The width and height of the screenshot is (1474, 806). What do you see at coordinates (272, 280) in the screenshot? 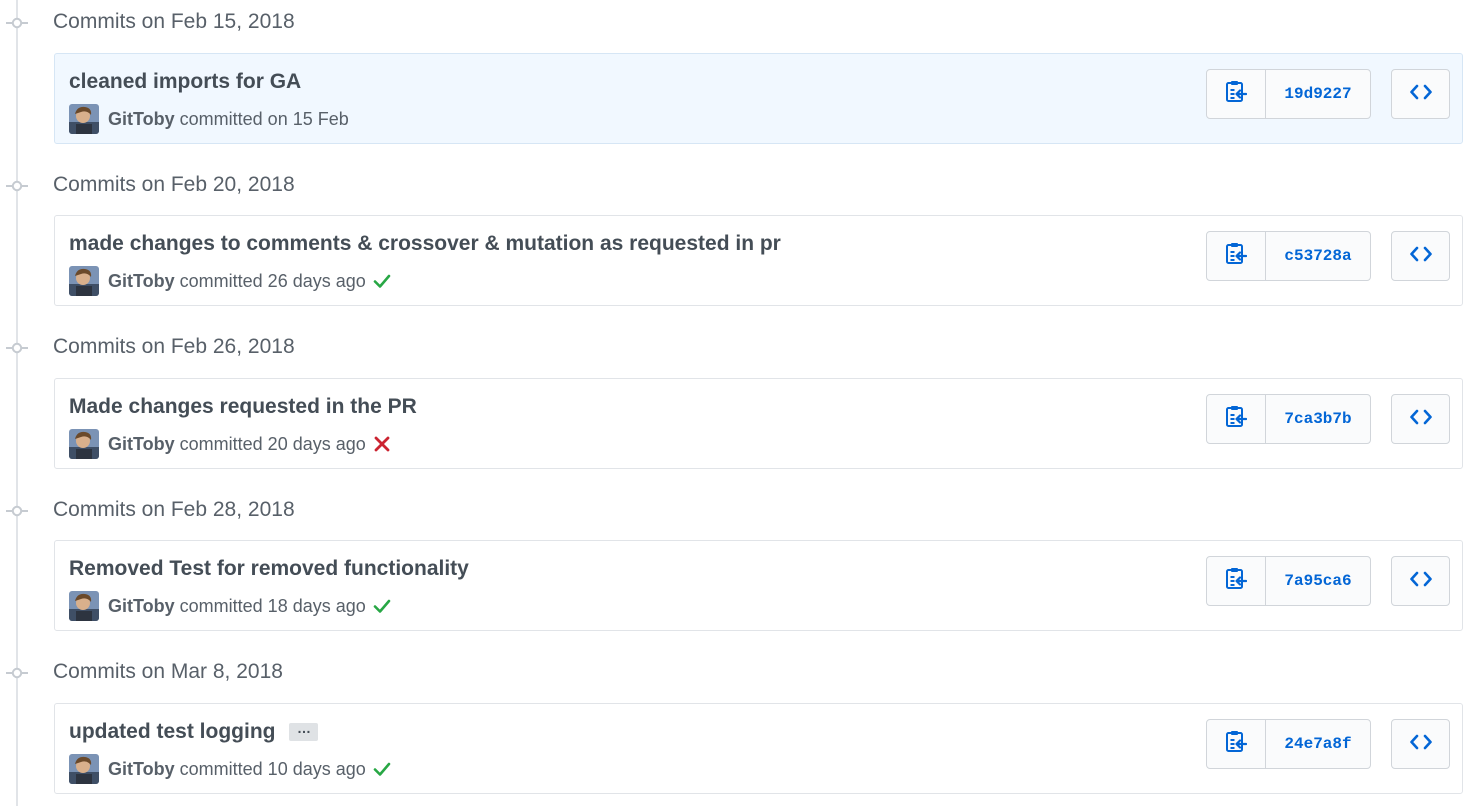
I see `commit-time: committed 26 days ago` at bounding box center [272, 280].